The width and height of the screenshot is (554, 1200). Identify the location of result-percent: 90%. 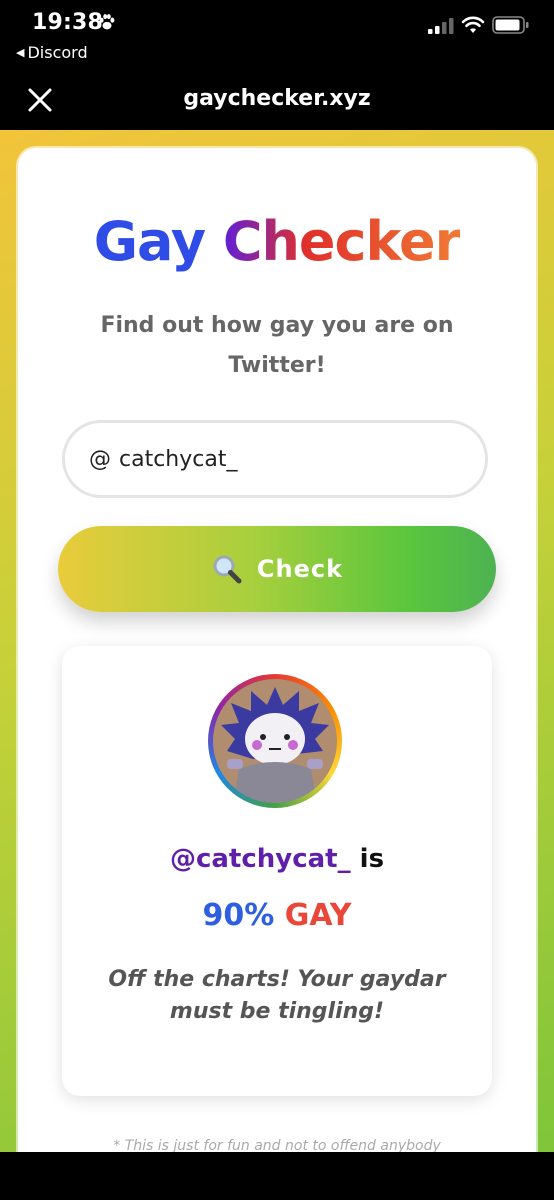
(238, 915).